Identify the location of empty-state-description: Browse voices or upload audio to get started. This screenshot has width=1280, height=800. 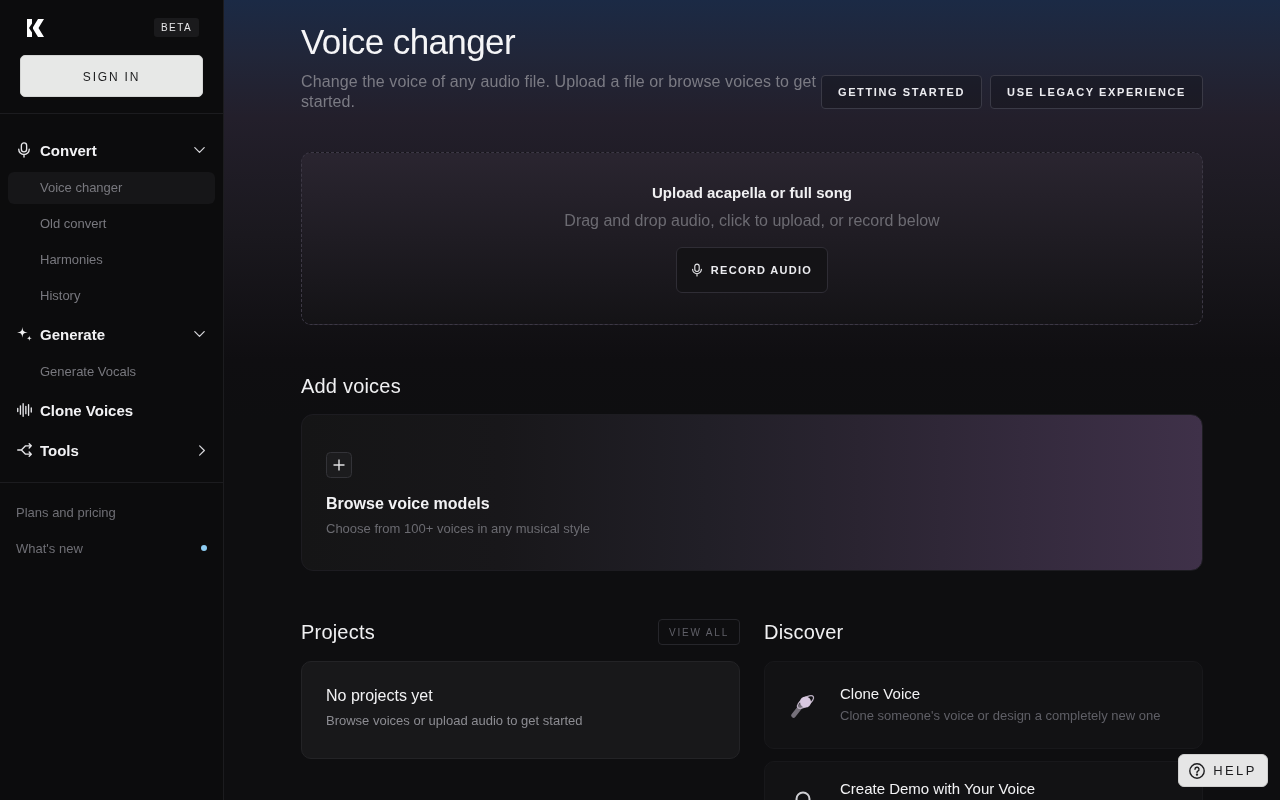
(455, 721).